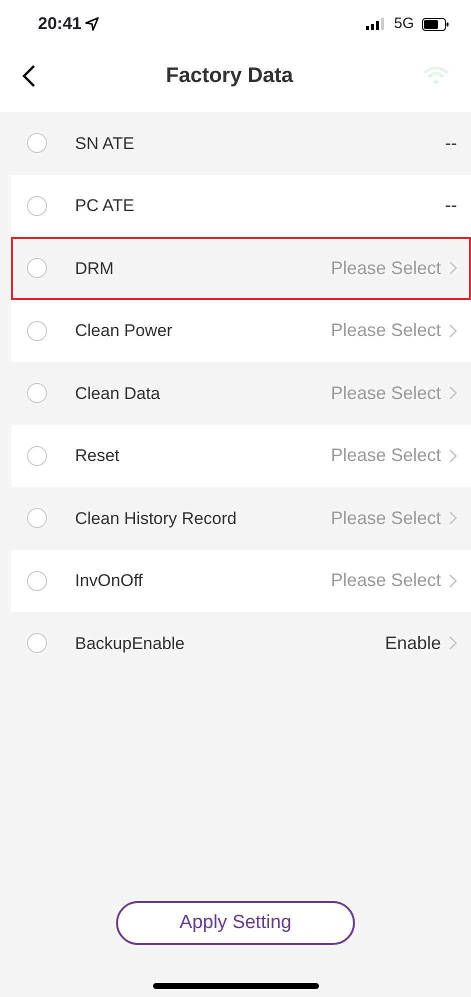 The height and width of the screenshot is (997, 471). Describe the element at coordinates (436, 76) in the screenshot. I see `wifi-icon` at that location.